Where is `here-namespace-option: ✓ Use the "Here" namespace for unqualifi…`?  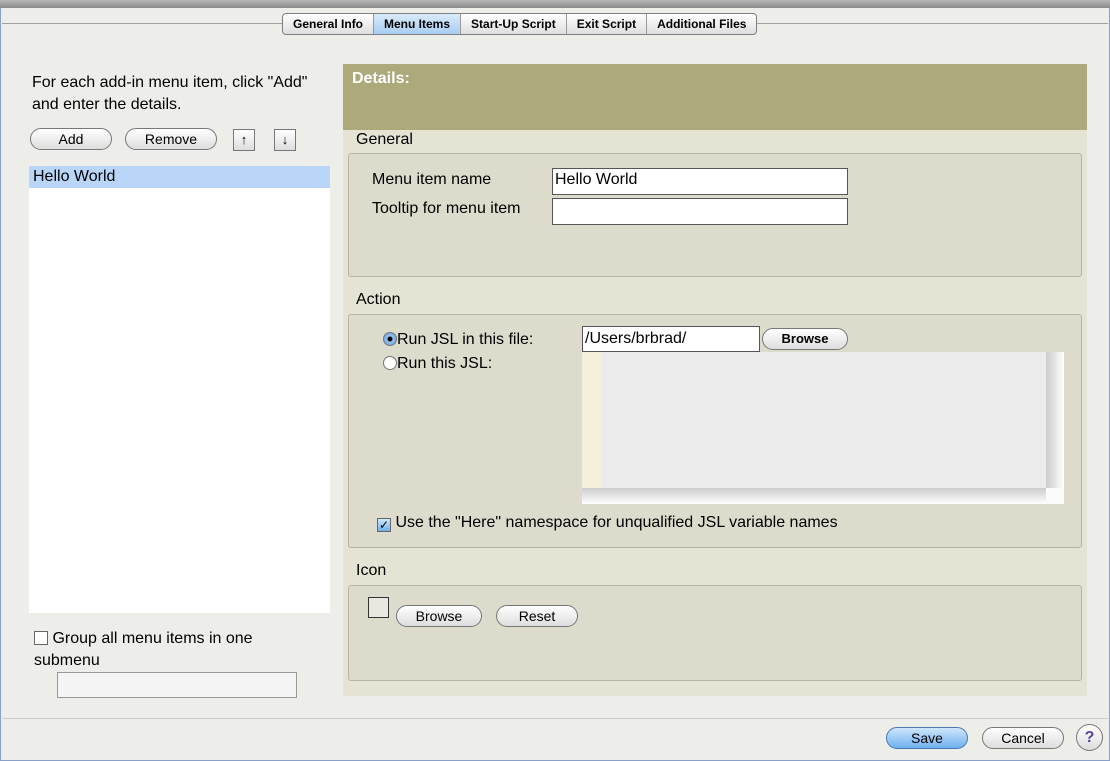
here-namespace-option: ✓ Use the "Here" namespace for unqualifi… is located at coordinates (607, 523).